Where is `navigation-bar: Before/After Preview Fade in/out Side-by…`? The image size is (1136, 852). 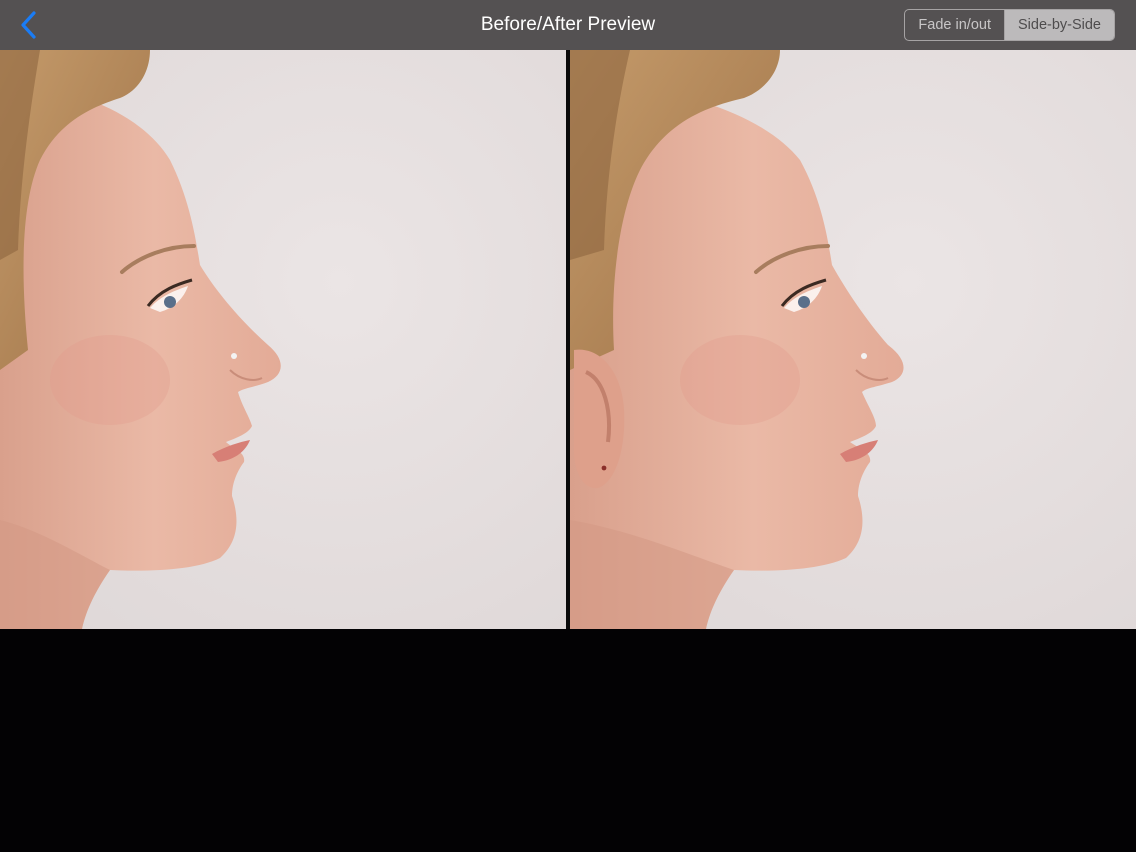 navigation-bar: Before/After Preview Fade in/out Side-by… is located at coordinates (568, 25).